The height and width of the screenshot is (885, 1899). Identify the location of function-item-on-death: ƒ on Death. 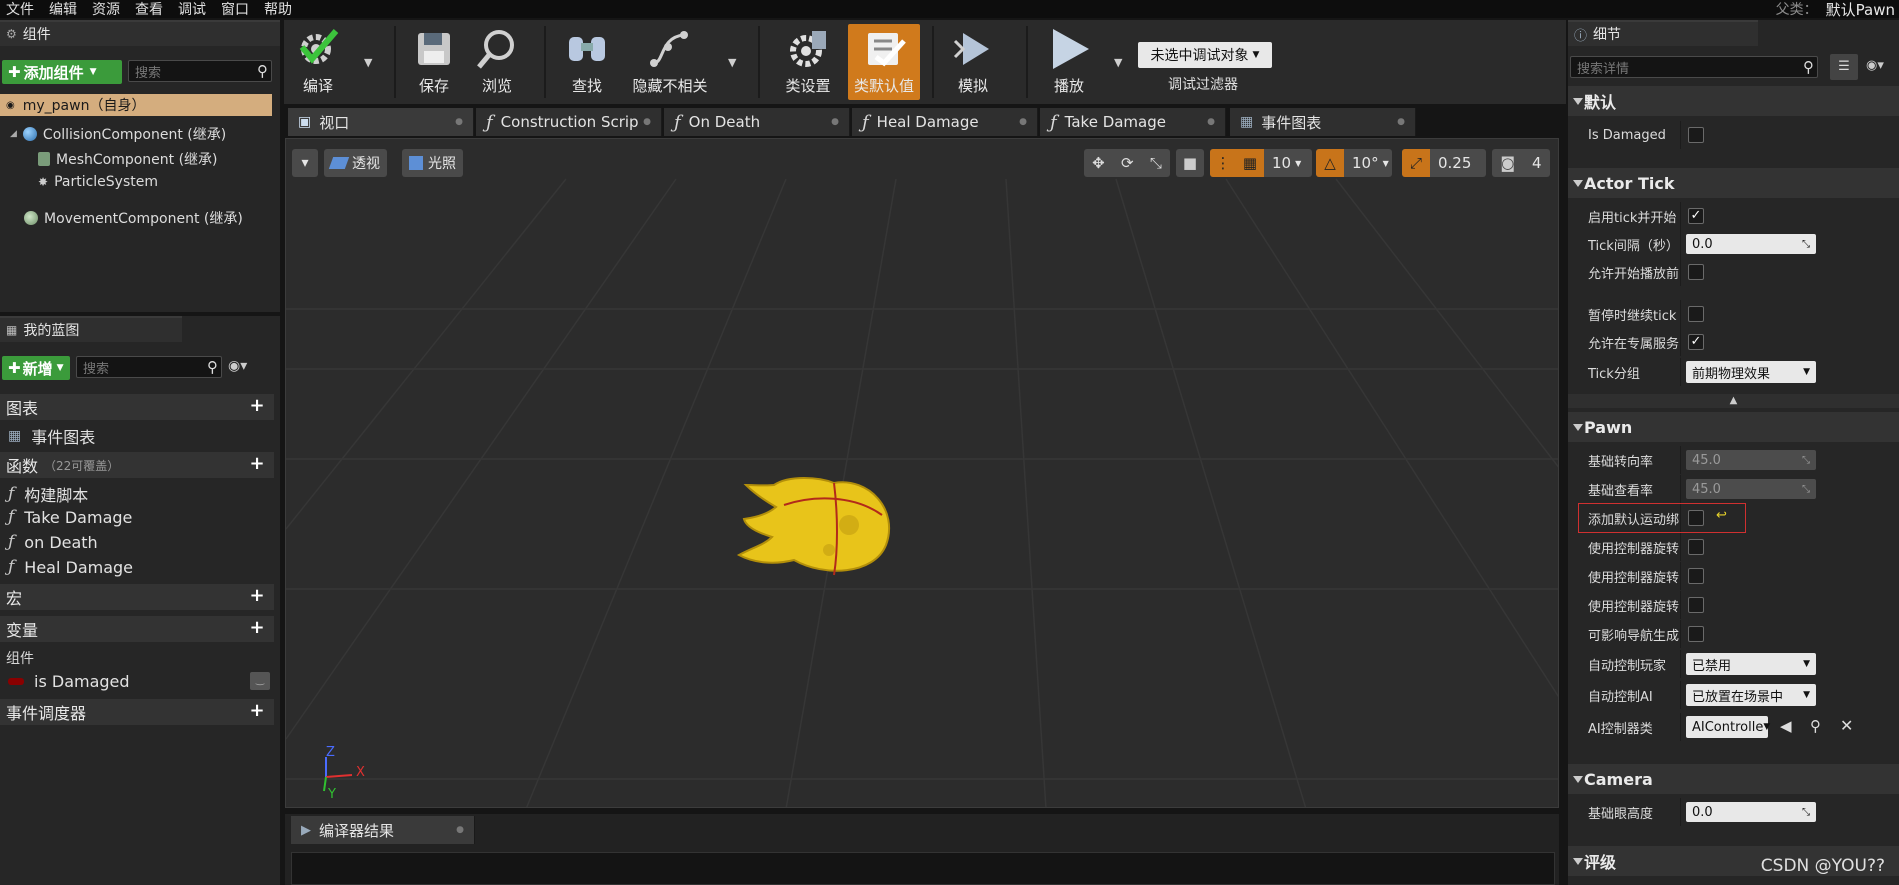
(53, 542).